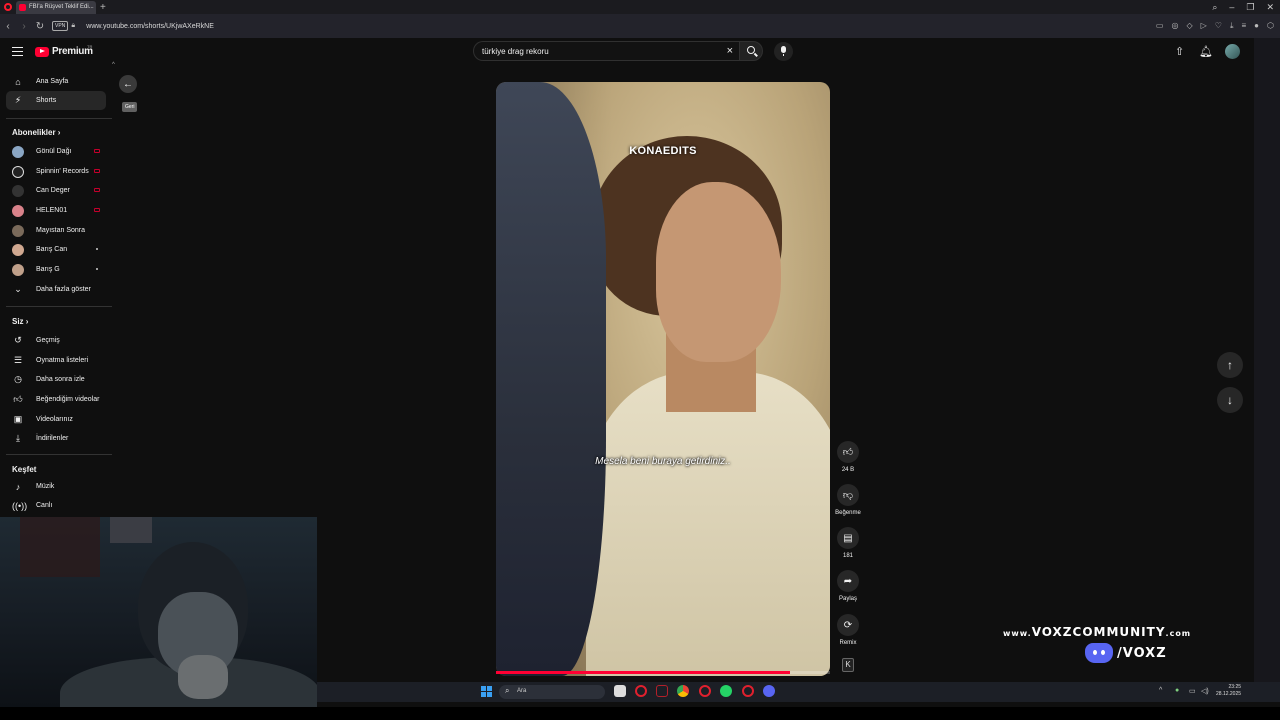  What do you see at coordinates (1160, 690) in the screenshot?
I see `tray-chevron-up-icon: ^` at bounding box center [1160, 690].